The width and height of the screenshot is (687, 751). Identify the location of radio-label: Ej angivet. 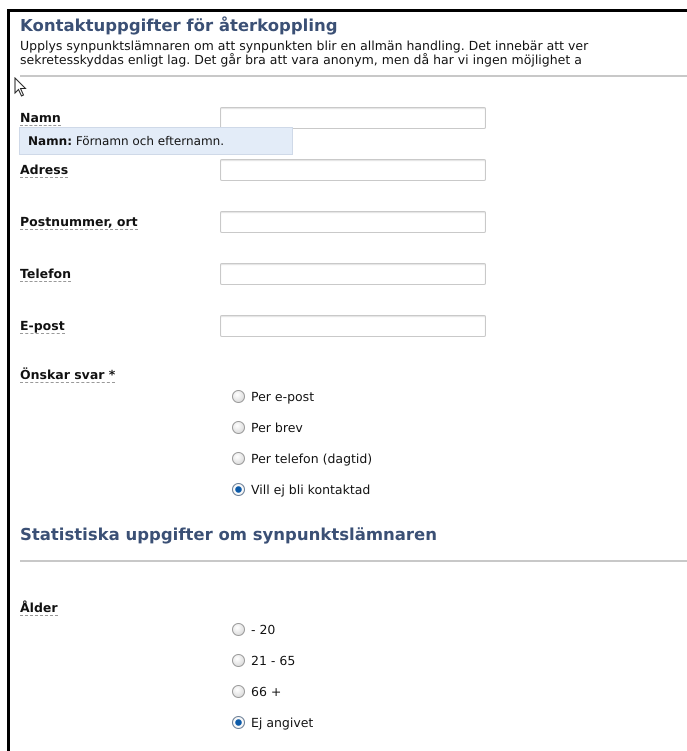
(282, 722).